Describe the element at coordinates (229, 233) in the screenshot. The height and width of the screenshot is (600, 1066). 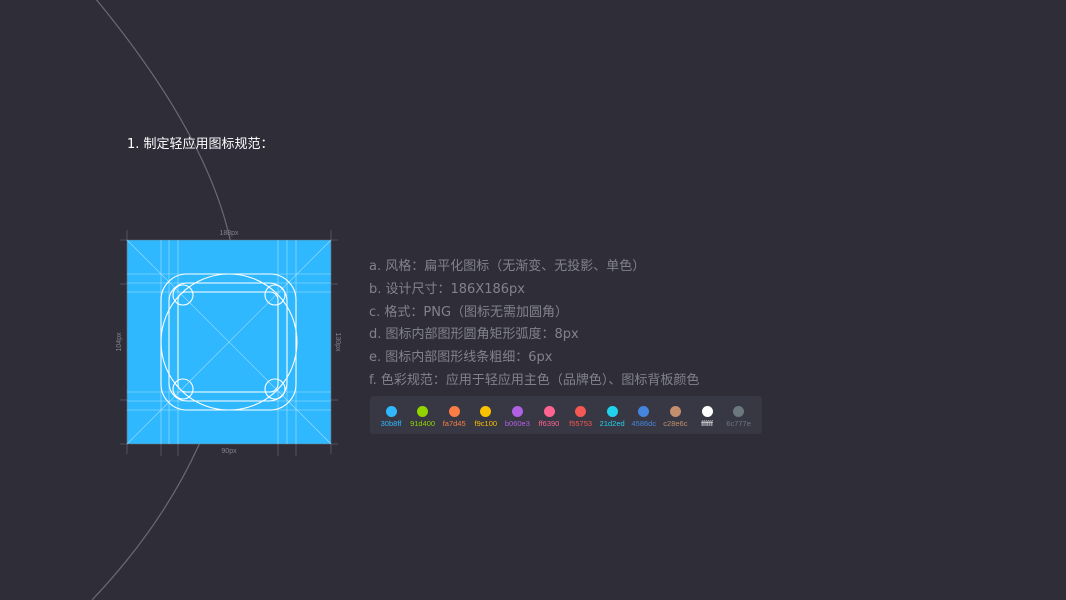
I see `dimension-label-top: 188px` at that location.